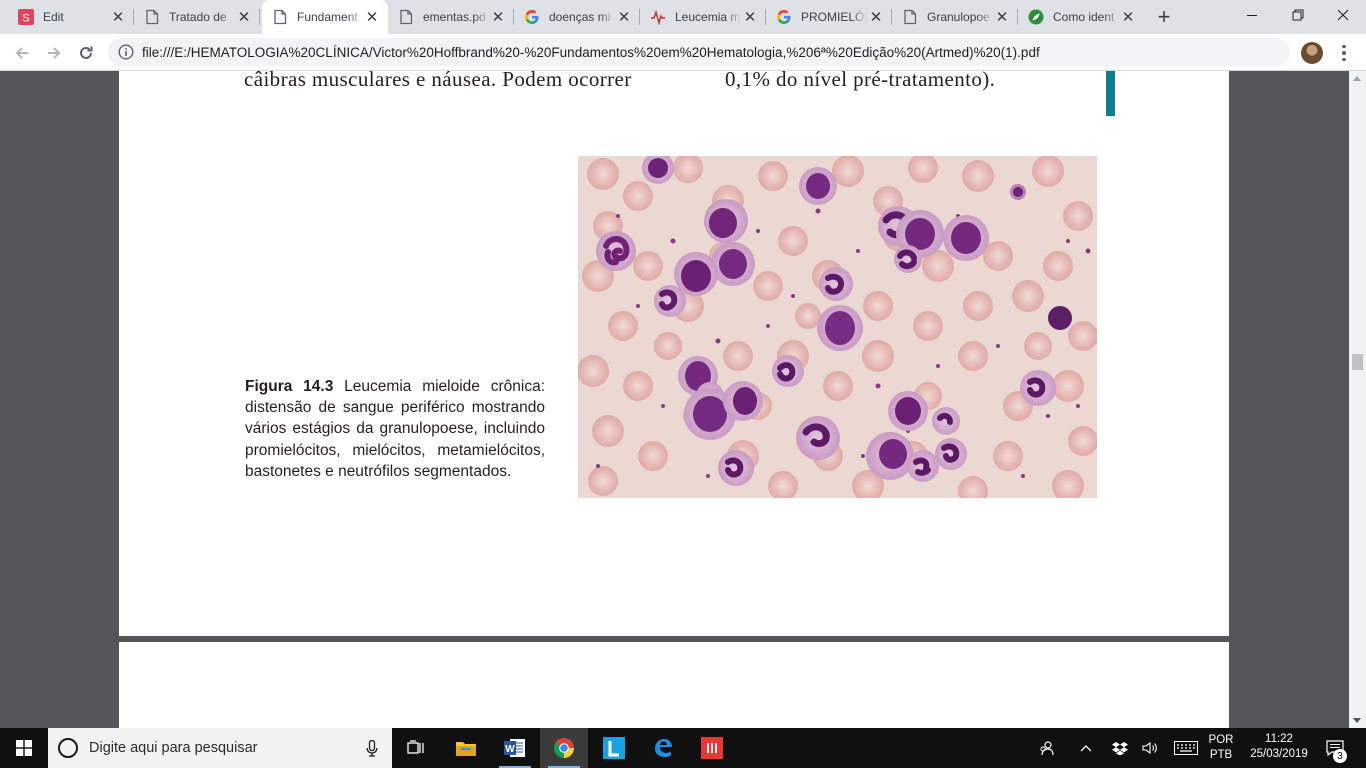  I want to click on tab-granulopoese: Granulopoe ✕, so click(955, 17).